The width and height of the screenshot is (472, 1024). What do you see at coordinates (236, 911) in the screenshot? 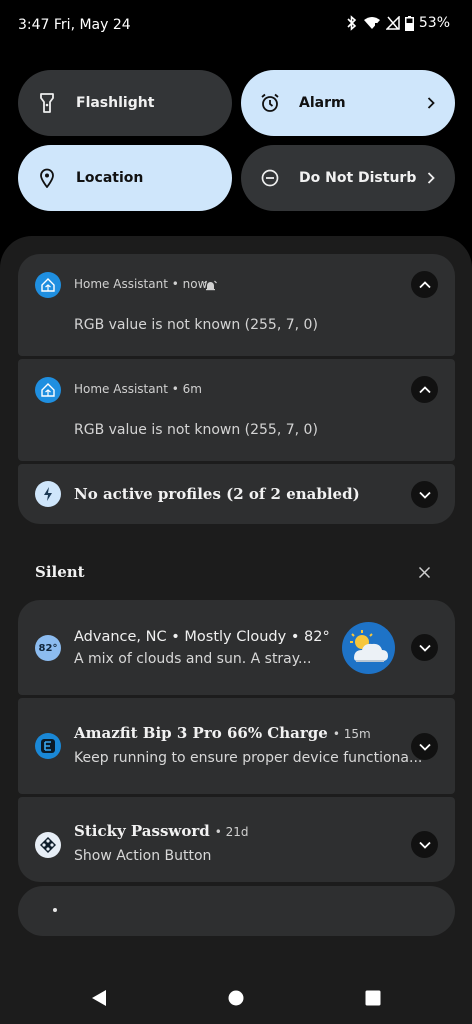
I see `overflow-notifications` at bounding box center [236, 911].